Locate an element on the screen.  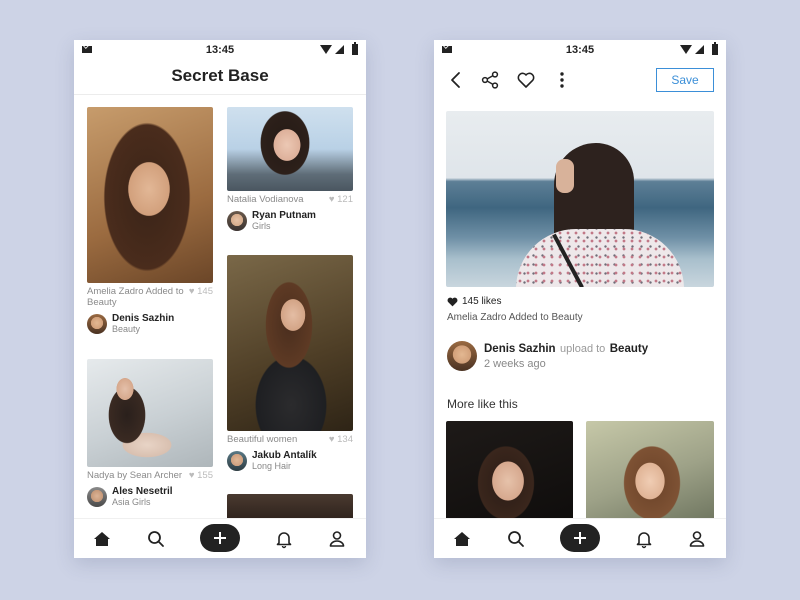
added-to-text: Amelia Zadro Added to Beauty is located at coordinates (515, 317).